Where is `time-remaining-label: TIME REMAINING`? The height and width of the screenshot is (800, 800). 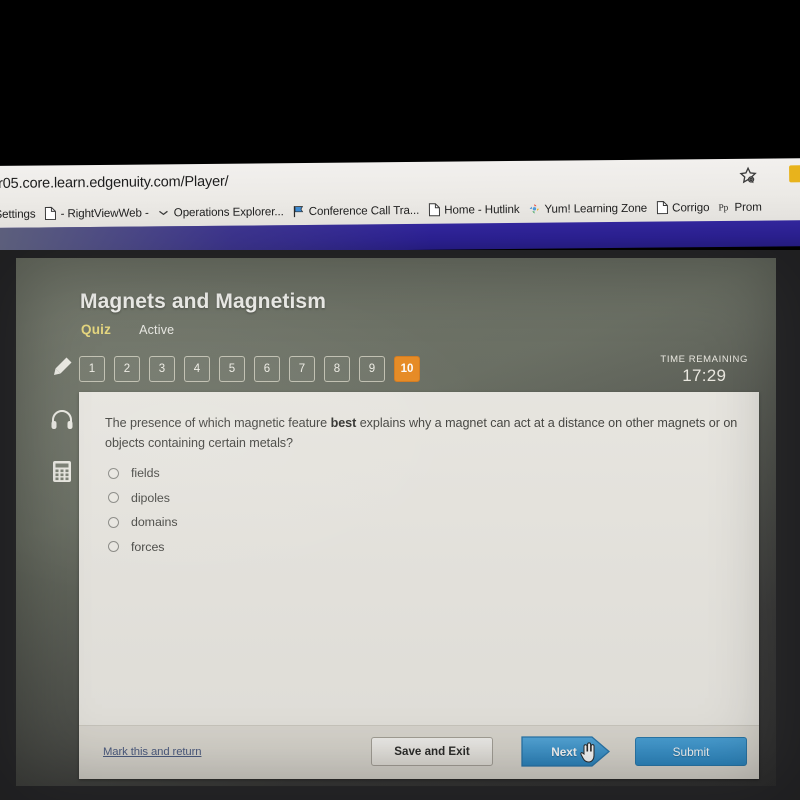 time-remaining-label: TIME REMAINING is located at coordinates (704, 359).